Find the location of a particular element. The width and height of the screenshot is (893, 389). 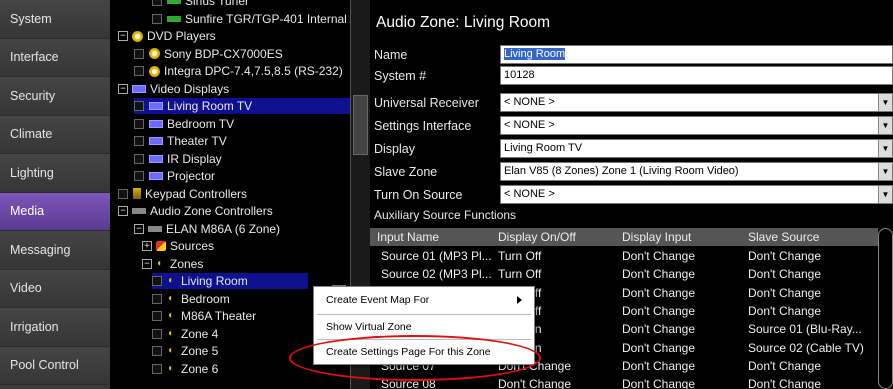

table-cell: Turn Off is located at coordinates (520, 256).